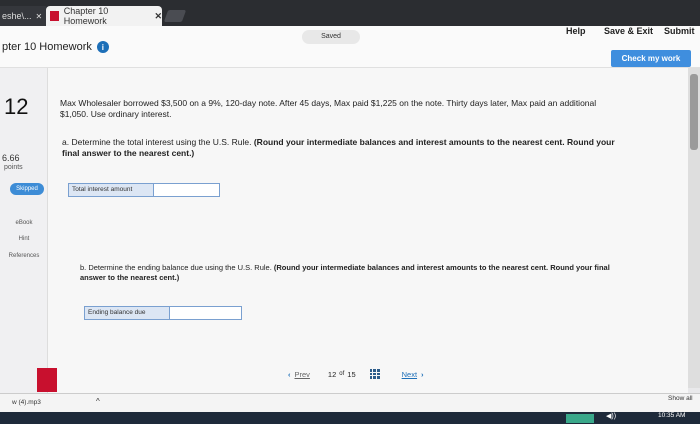 The image size is (700, 424). What do you see at coordinates (331, 37) in the screenshot?
I see `saved-status-badge: Saved` at bounding box center [331, 37].